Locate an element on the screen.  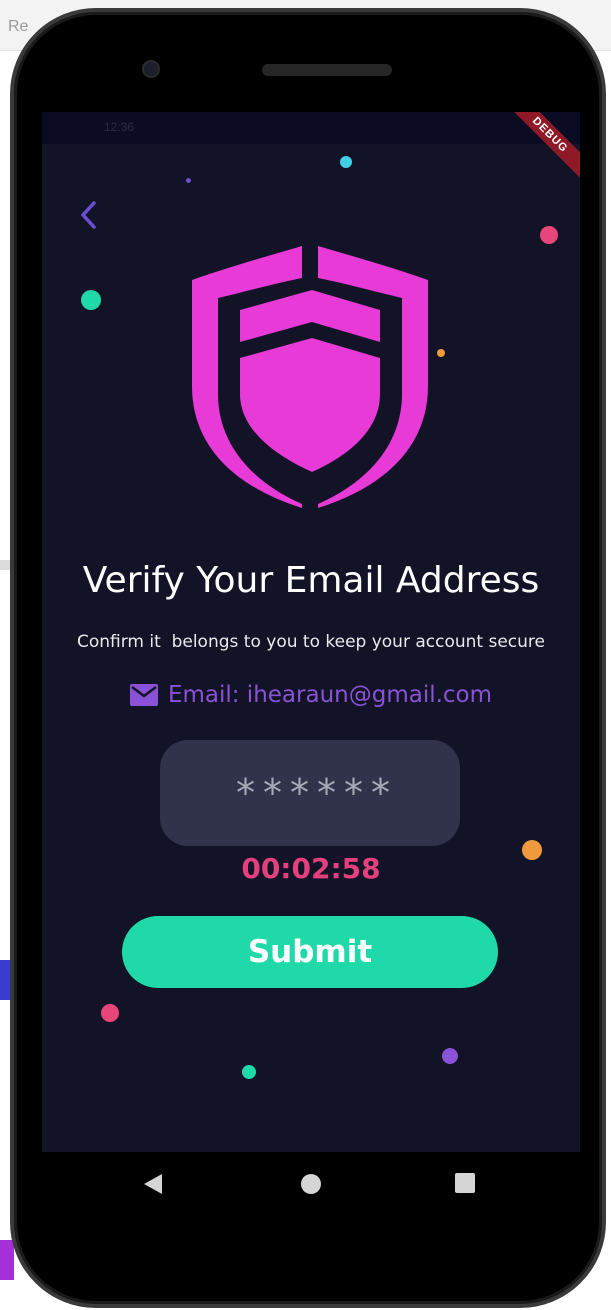
email-row: Email: ihearaun@gmail.com is located at coordinates (311, 695).